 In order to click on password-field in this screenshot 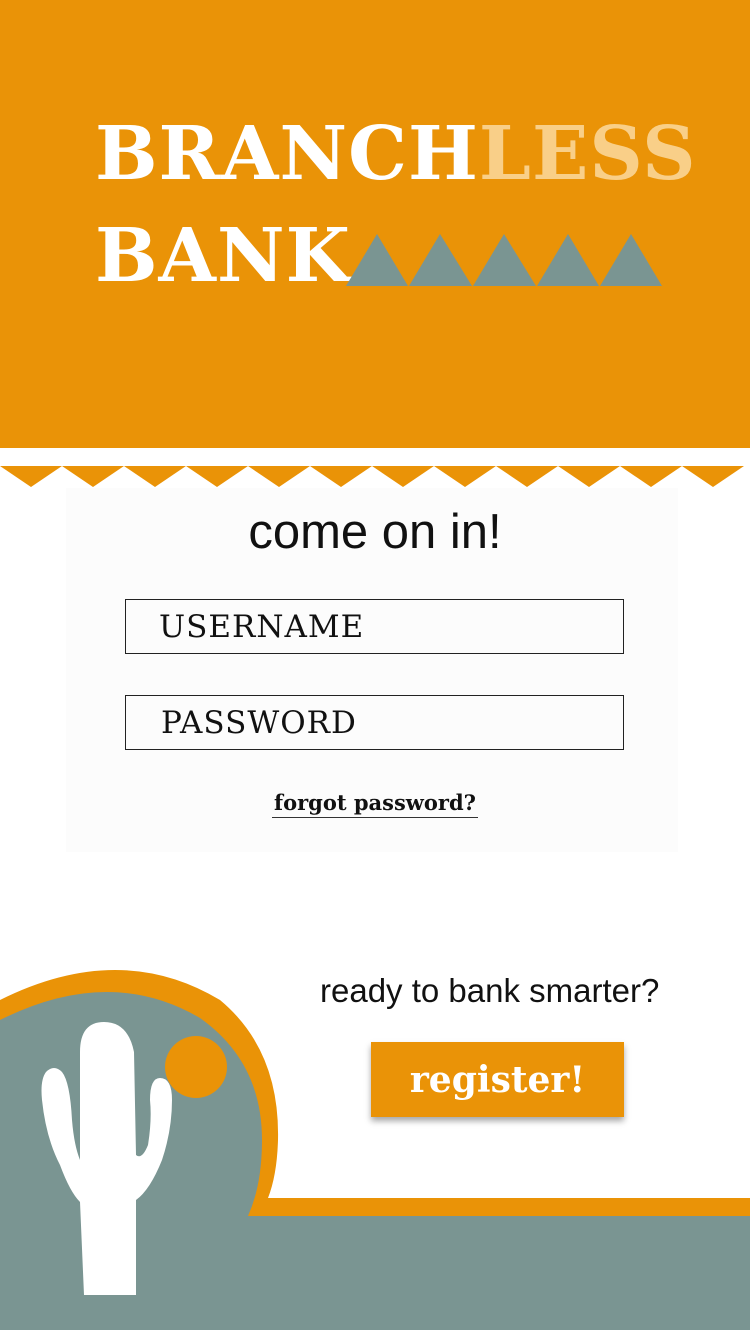, I will do `click(374, 722)`.